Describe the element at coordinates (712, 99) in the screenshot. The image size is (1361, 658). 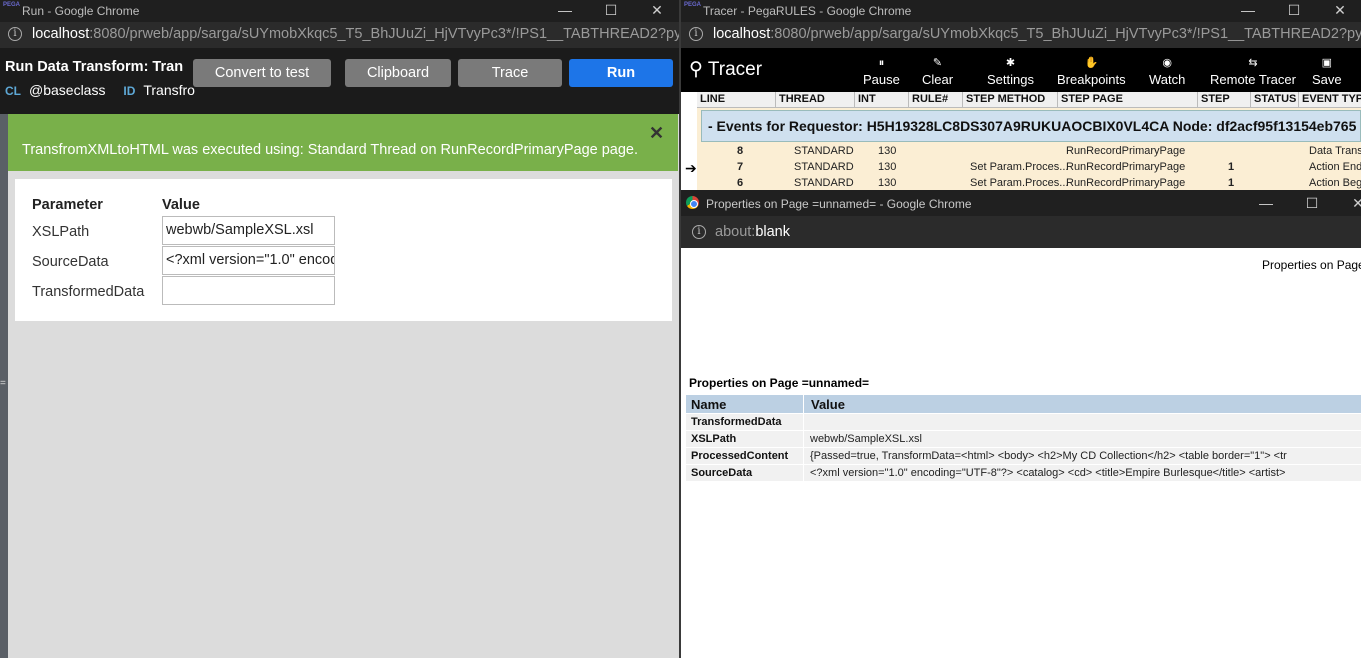
I see `col-line: LINE` at that location.